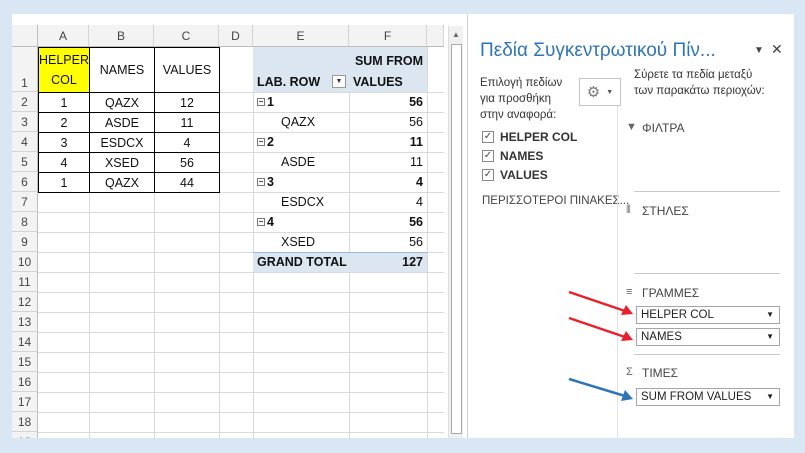 The image size is (805, 453). I want to click on row-header: 17, so click(25, 402).